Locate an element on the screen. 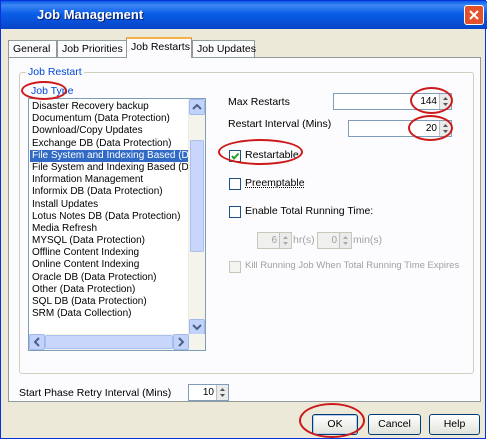 This screenshot has height=439, width=488. job-type-label: Job Type is located at coordinates (52, 91).